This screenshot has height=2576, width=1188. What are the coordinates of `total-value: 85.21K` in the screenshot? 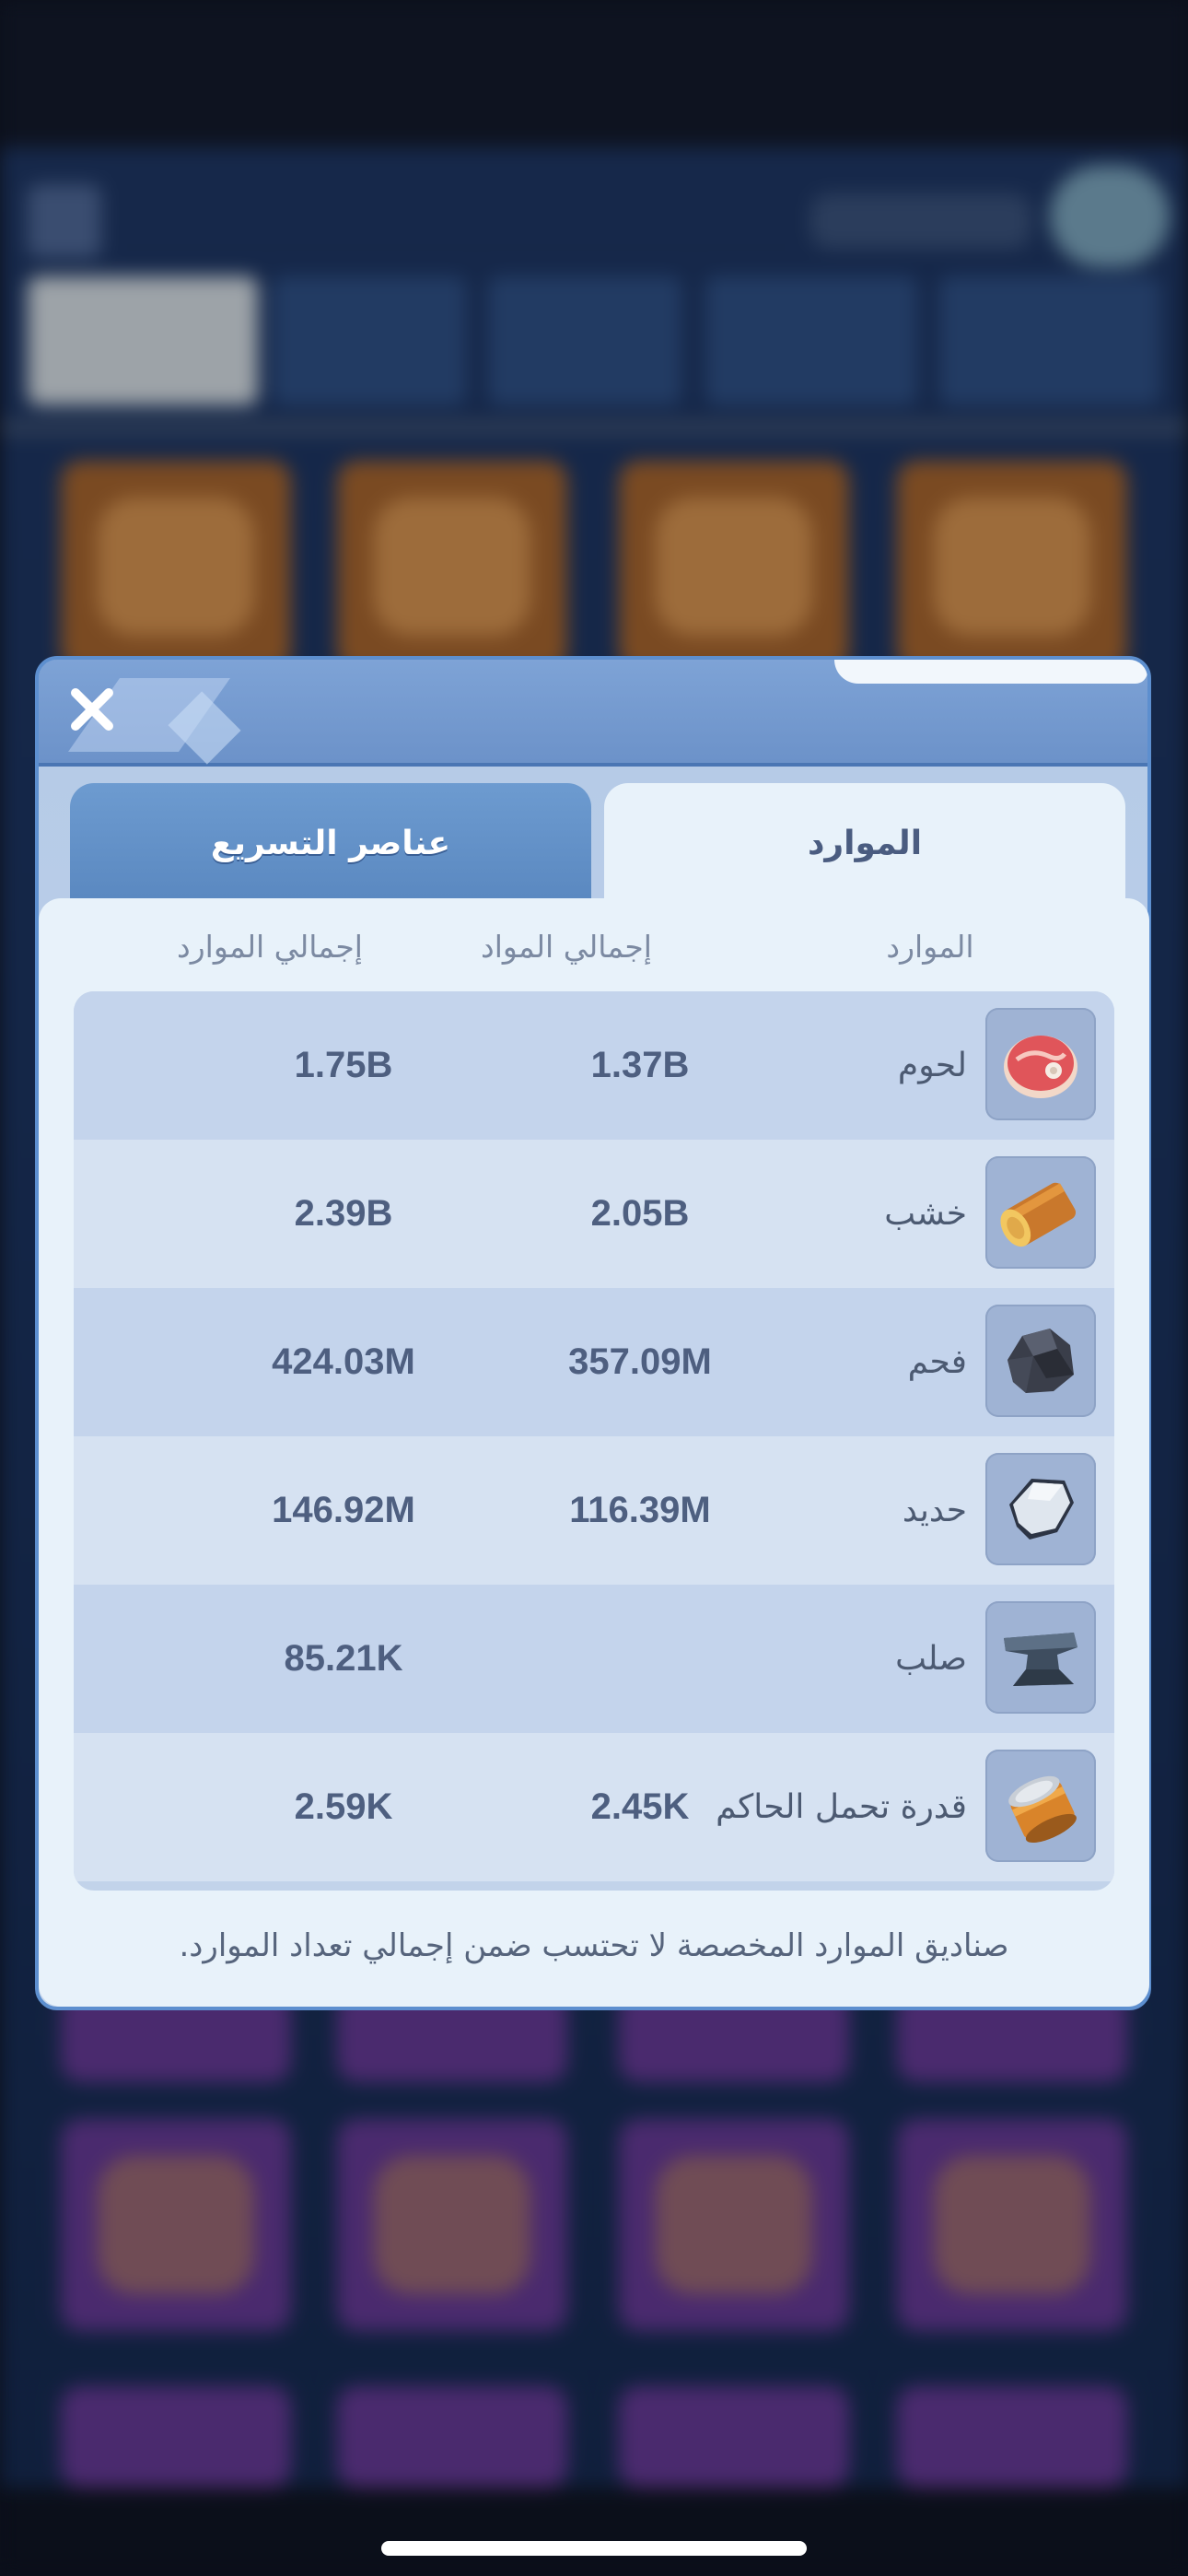 It's located at (343, 1659).